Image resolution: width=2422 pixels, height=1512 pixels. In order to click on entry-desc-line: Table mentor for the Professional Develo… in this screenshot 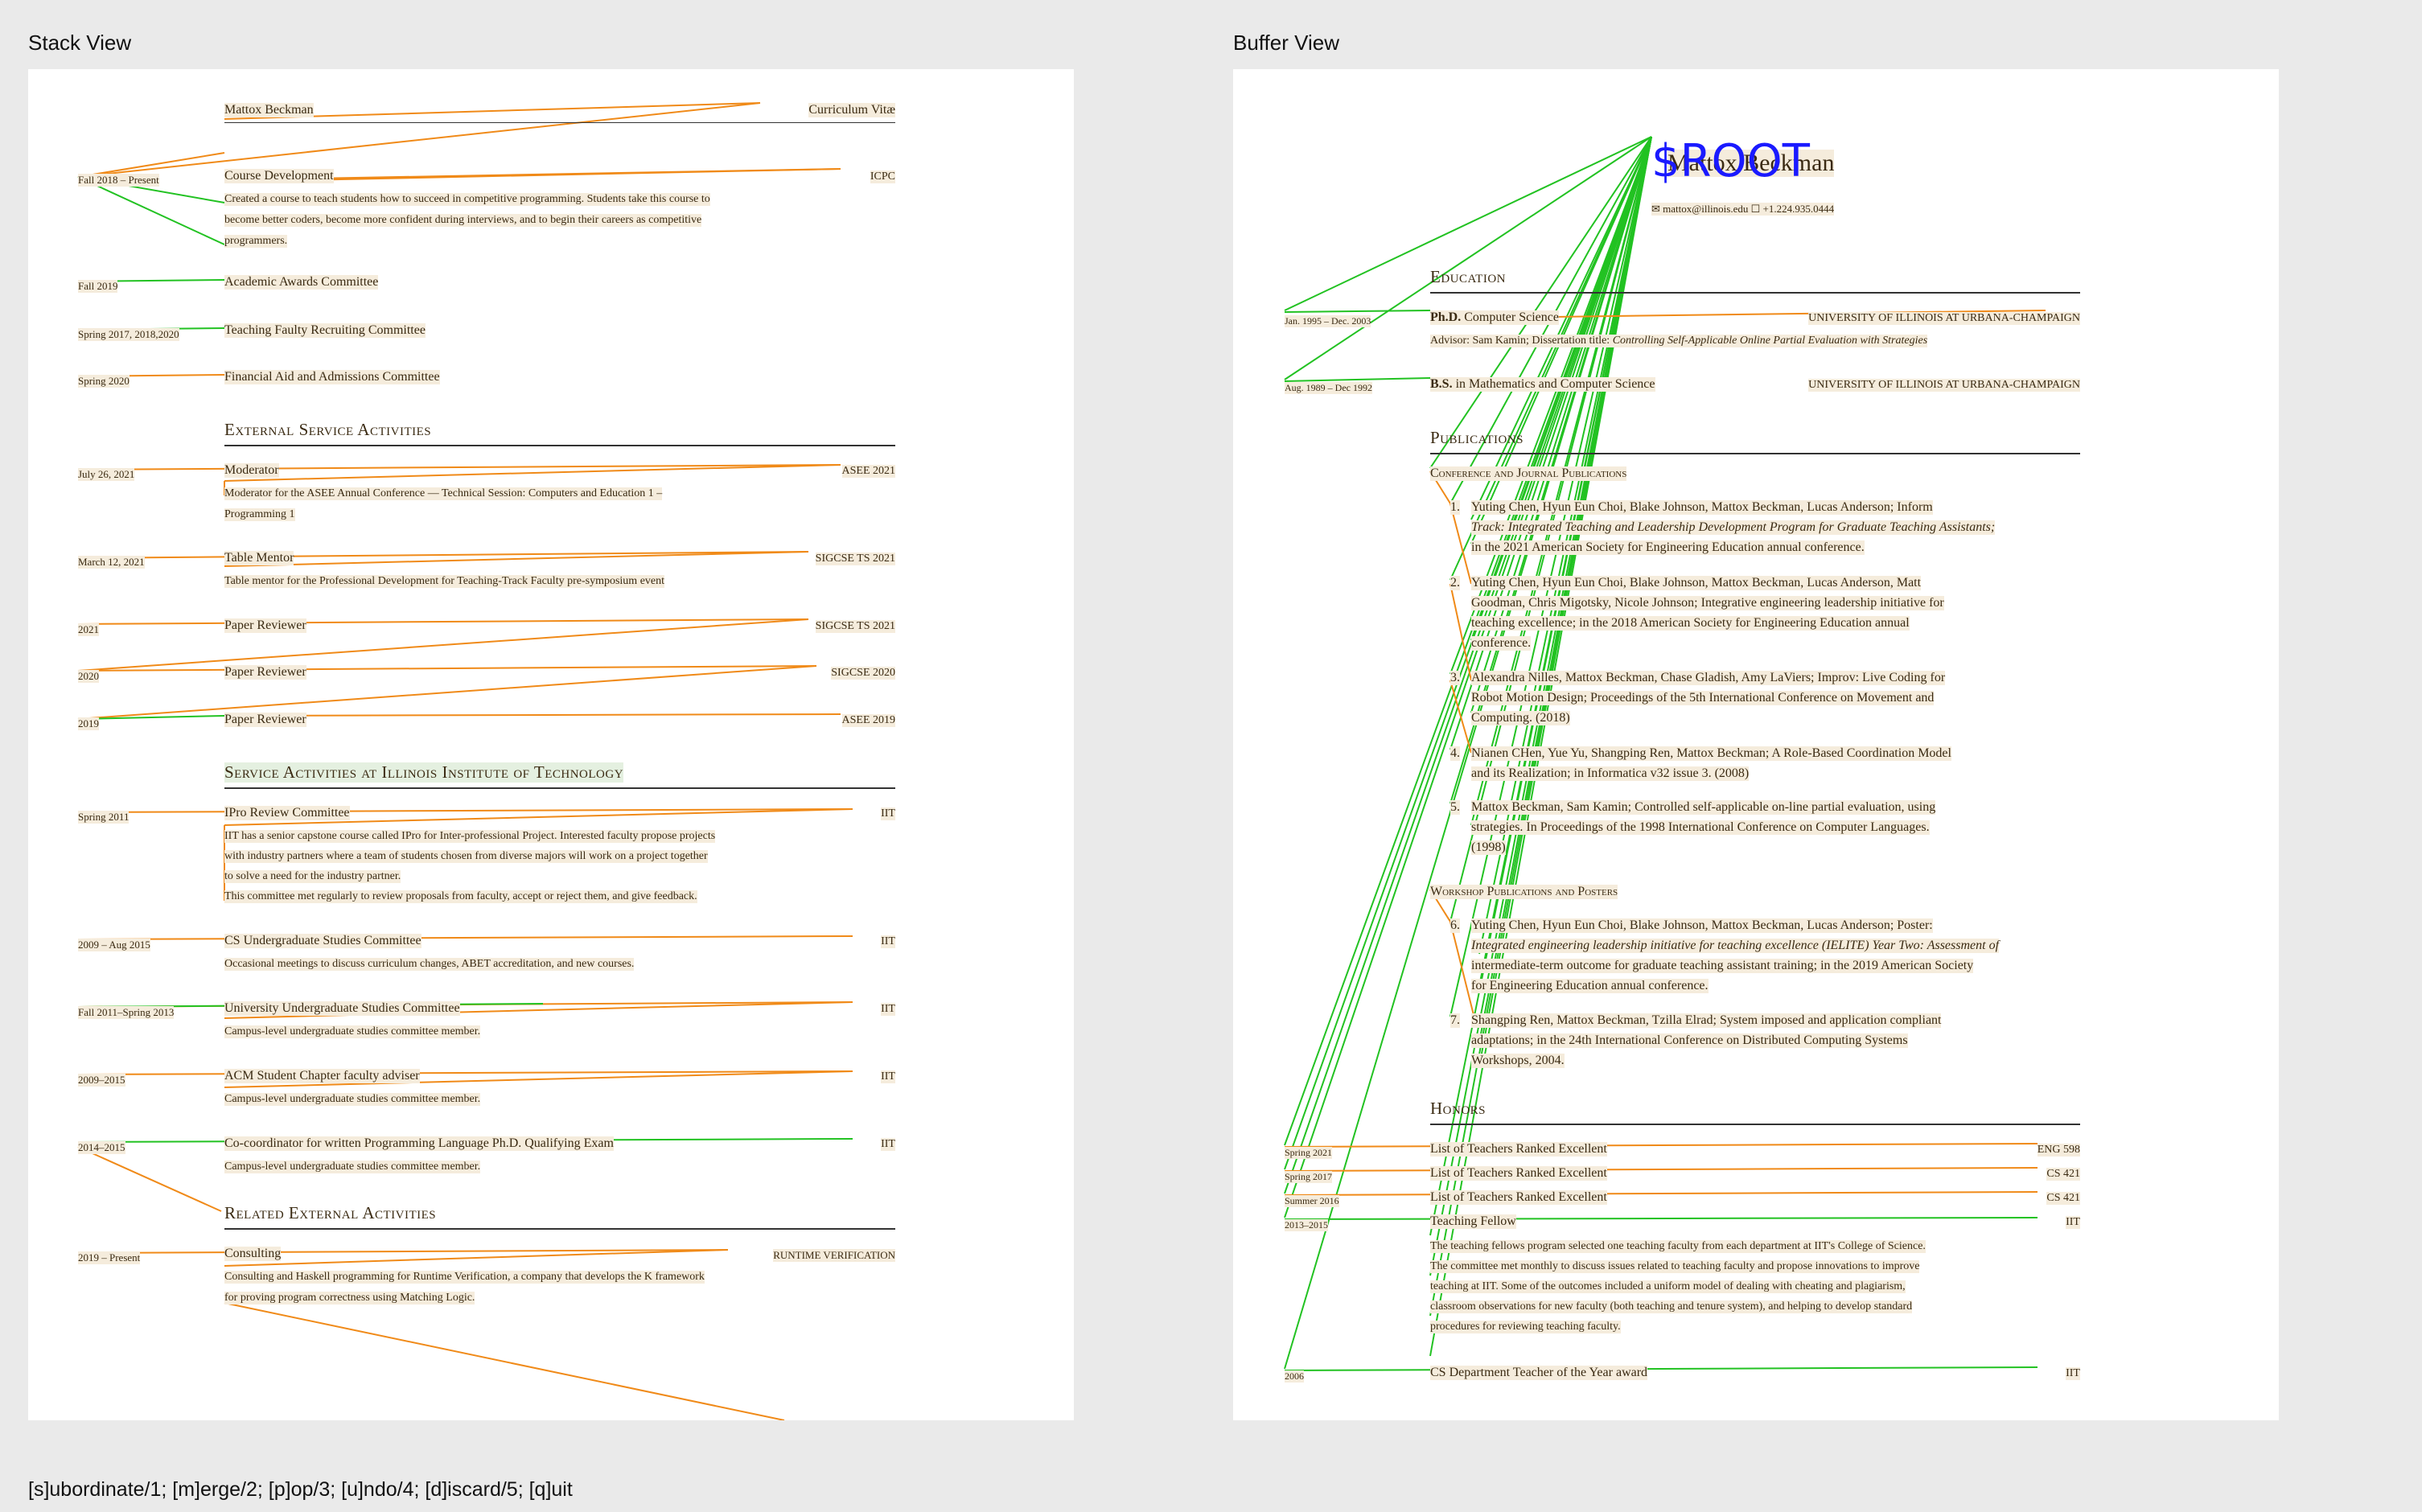, I will do `click(445, 582)`.